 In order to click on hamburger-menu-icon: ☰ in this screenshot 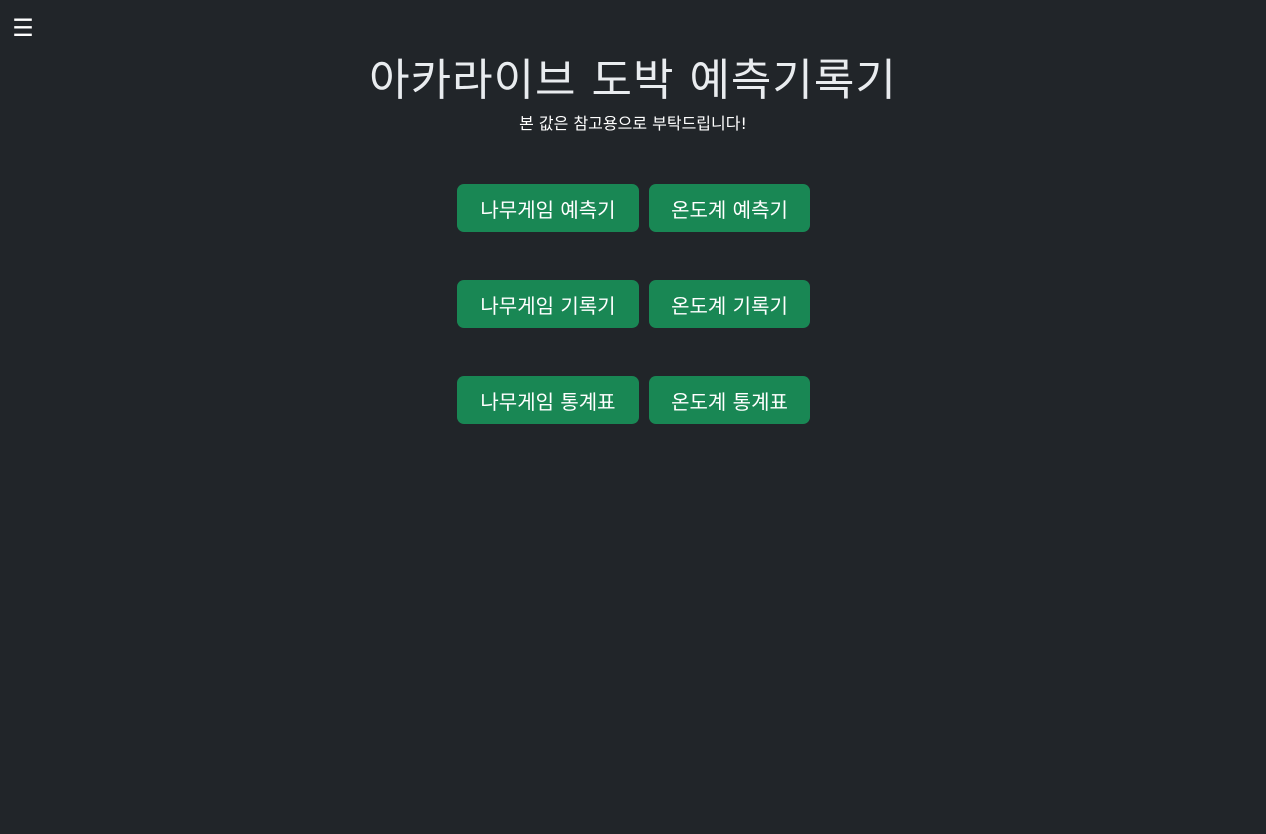, I will do `click(23, 28)`.